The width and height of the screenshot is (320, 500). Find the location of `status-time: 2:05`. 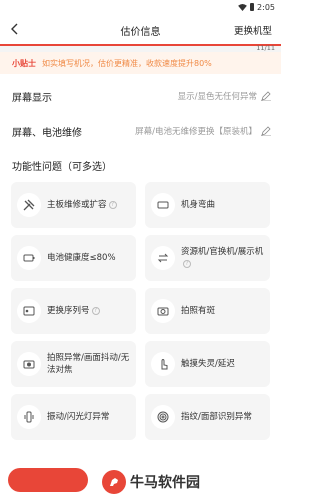

status-time: 2:05 is located at coordinates (266, 7).